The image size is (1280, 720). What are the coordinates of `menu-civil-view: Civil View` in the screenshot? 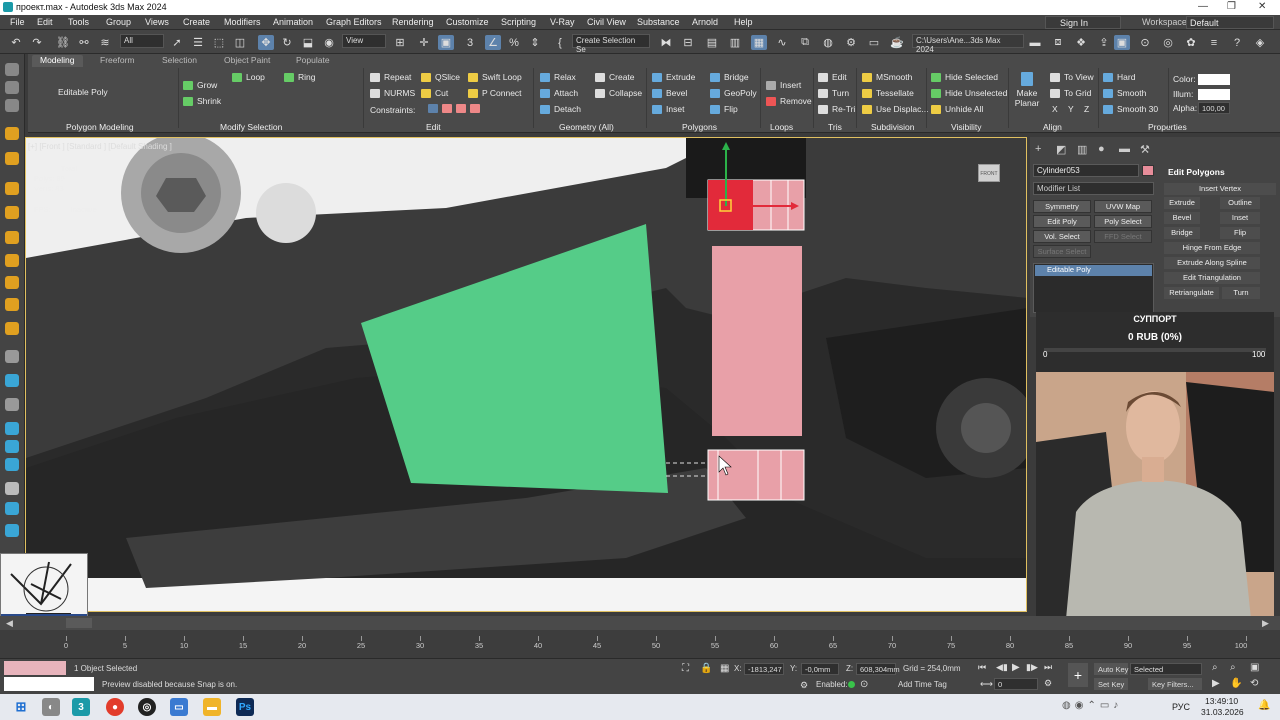 It's located at (606, 22).